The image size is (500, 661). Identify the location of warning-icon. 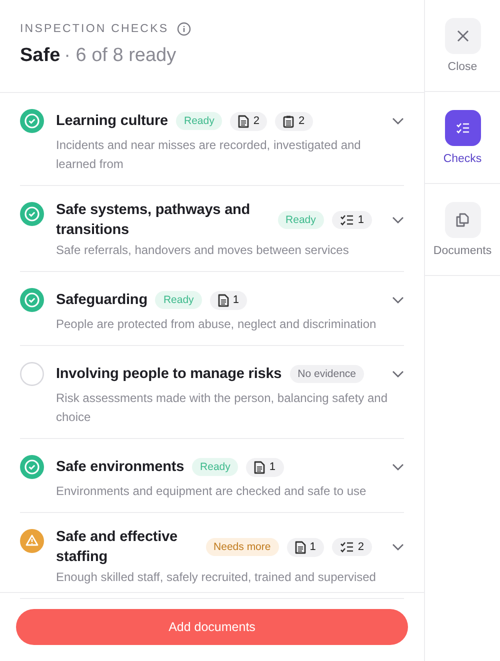
(32, 541).